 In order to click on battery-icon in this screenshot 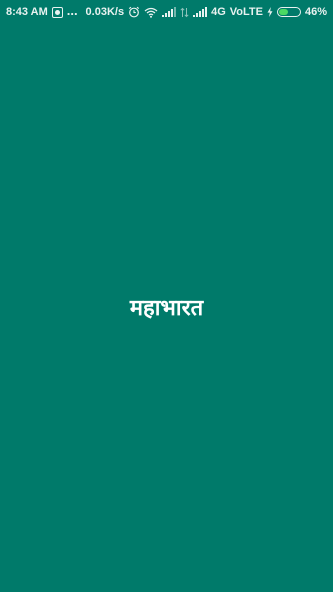, I will do `click(288, 12)`.